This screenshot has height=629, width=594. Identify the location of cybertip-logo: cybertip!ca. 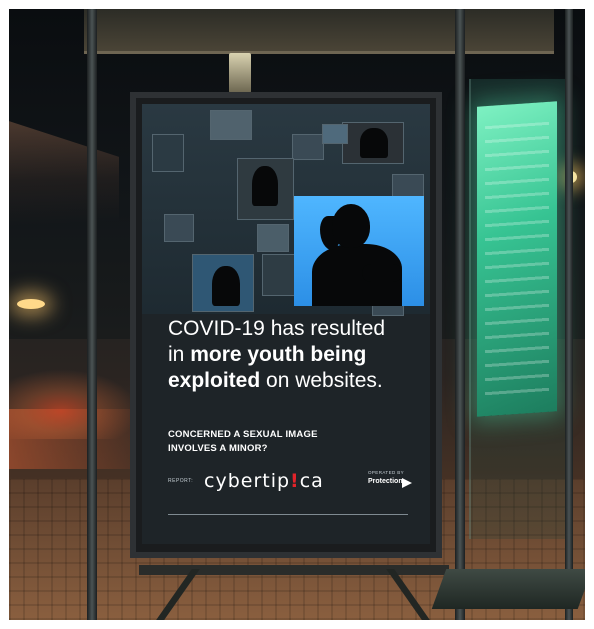
(264, 481).